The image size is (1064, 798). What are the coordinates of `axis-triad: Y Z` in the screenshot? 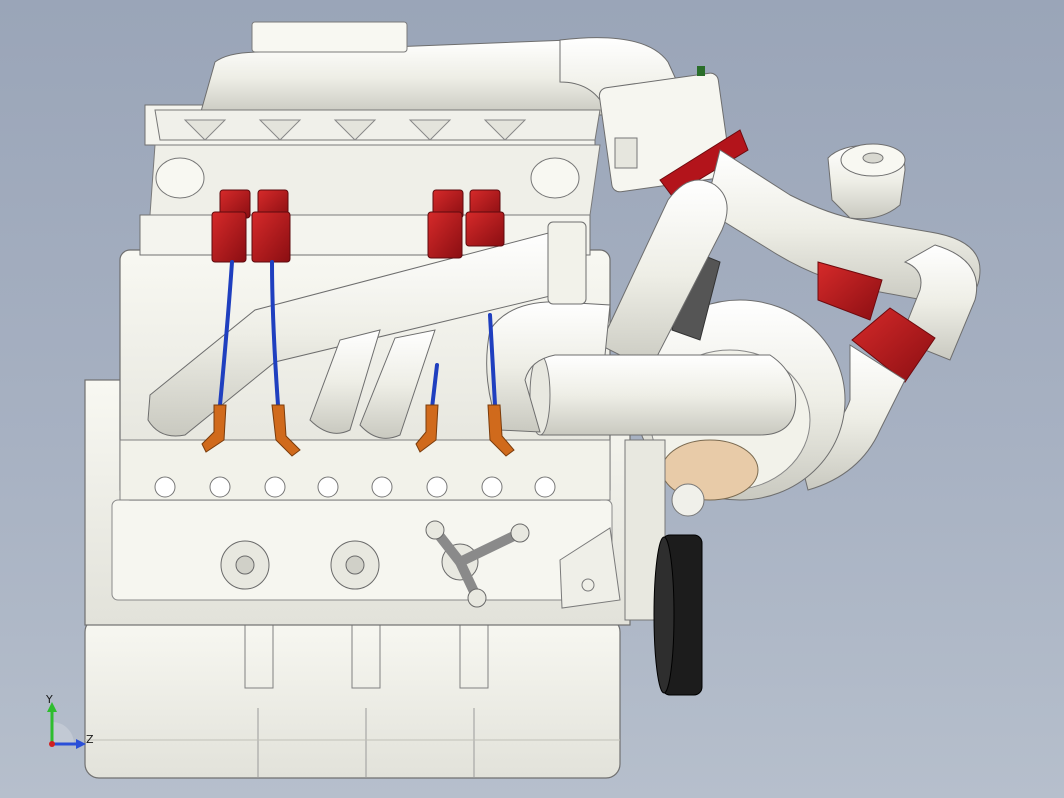 It's located at (70, 724).